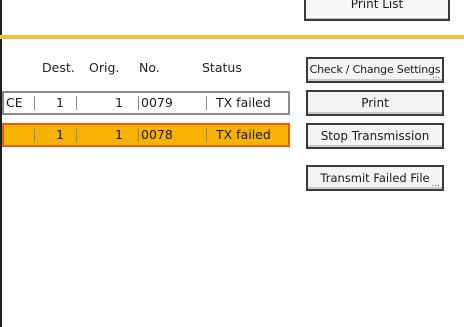 The image size is (464, 327). I want to click on row-number: 0079, so click(157, 102).